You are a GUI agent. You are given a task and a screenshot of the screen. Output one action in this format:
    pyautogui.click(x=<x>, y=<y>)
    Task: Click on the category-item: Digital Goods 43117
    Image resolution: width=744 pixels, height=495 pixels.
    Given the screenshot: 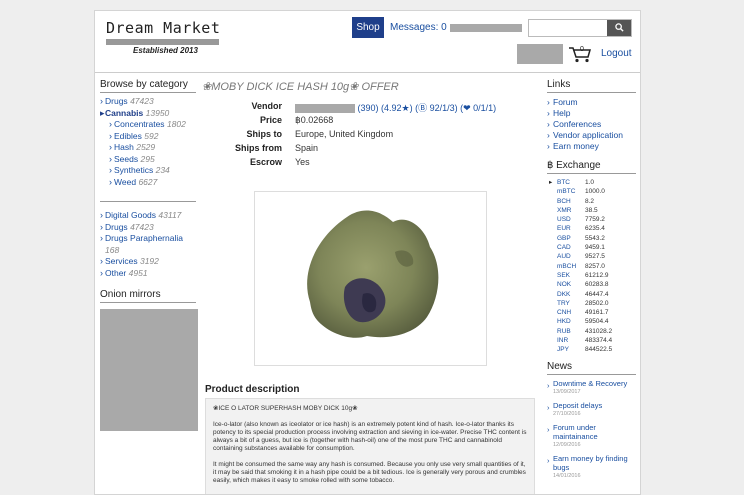 What is the action you would take?
    pyautogui.click(x=148, y=216)
    